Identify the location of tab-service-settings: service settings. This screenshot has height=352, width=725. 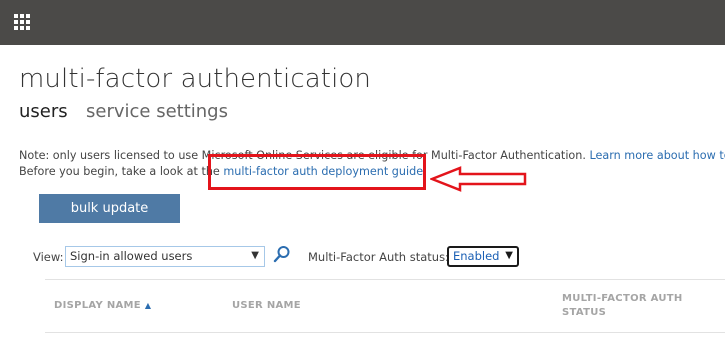
(157, 111).